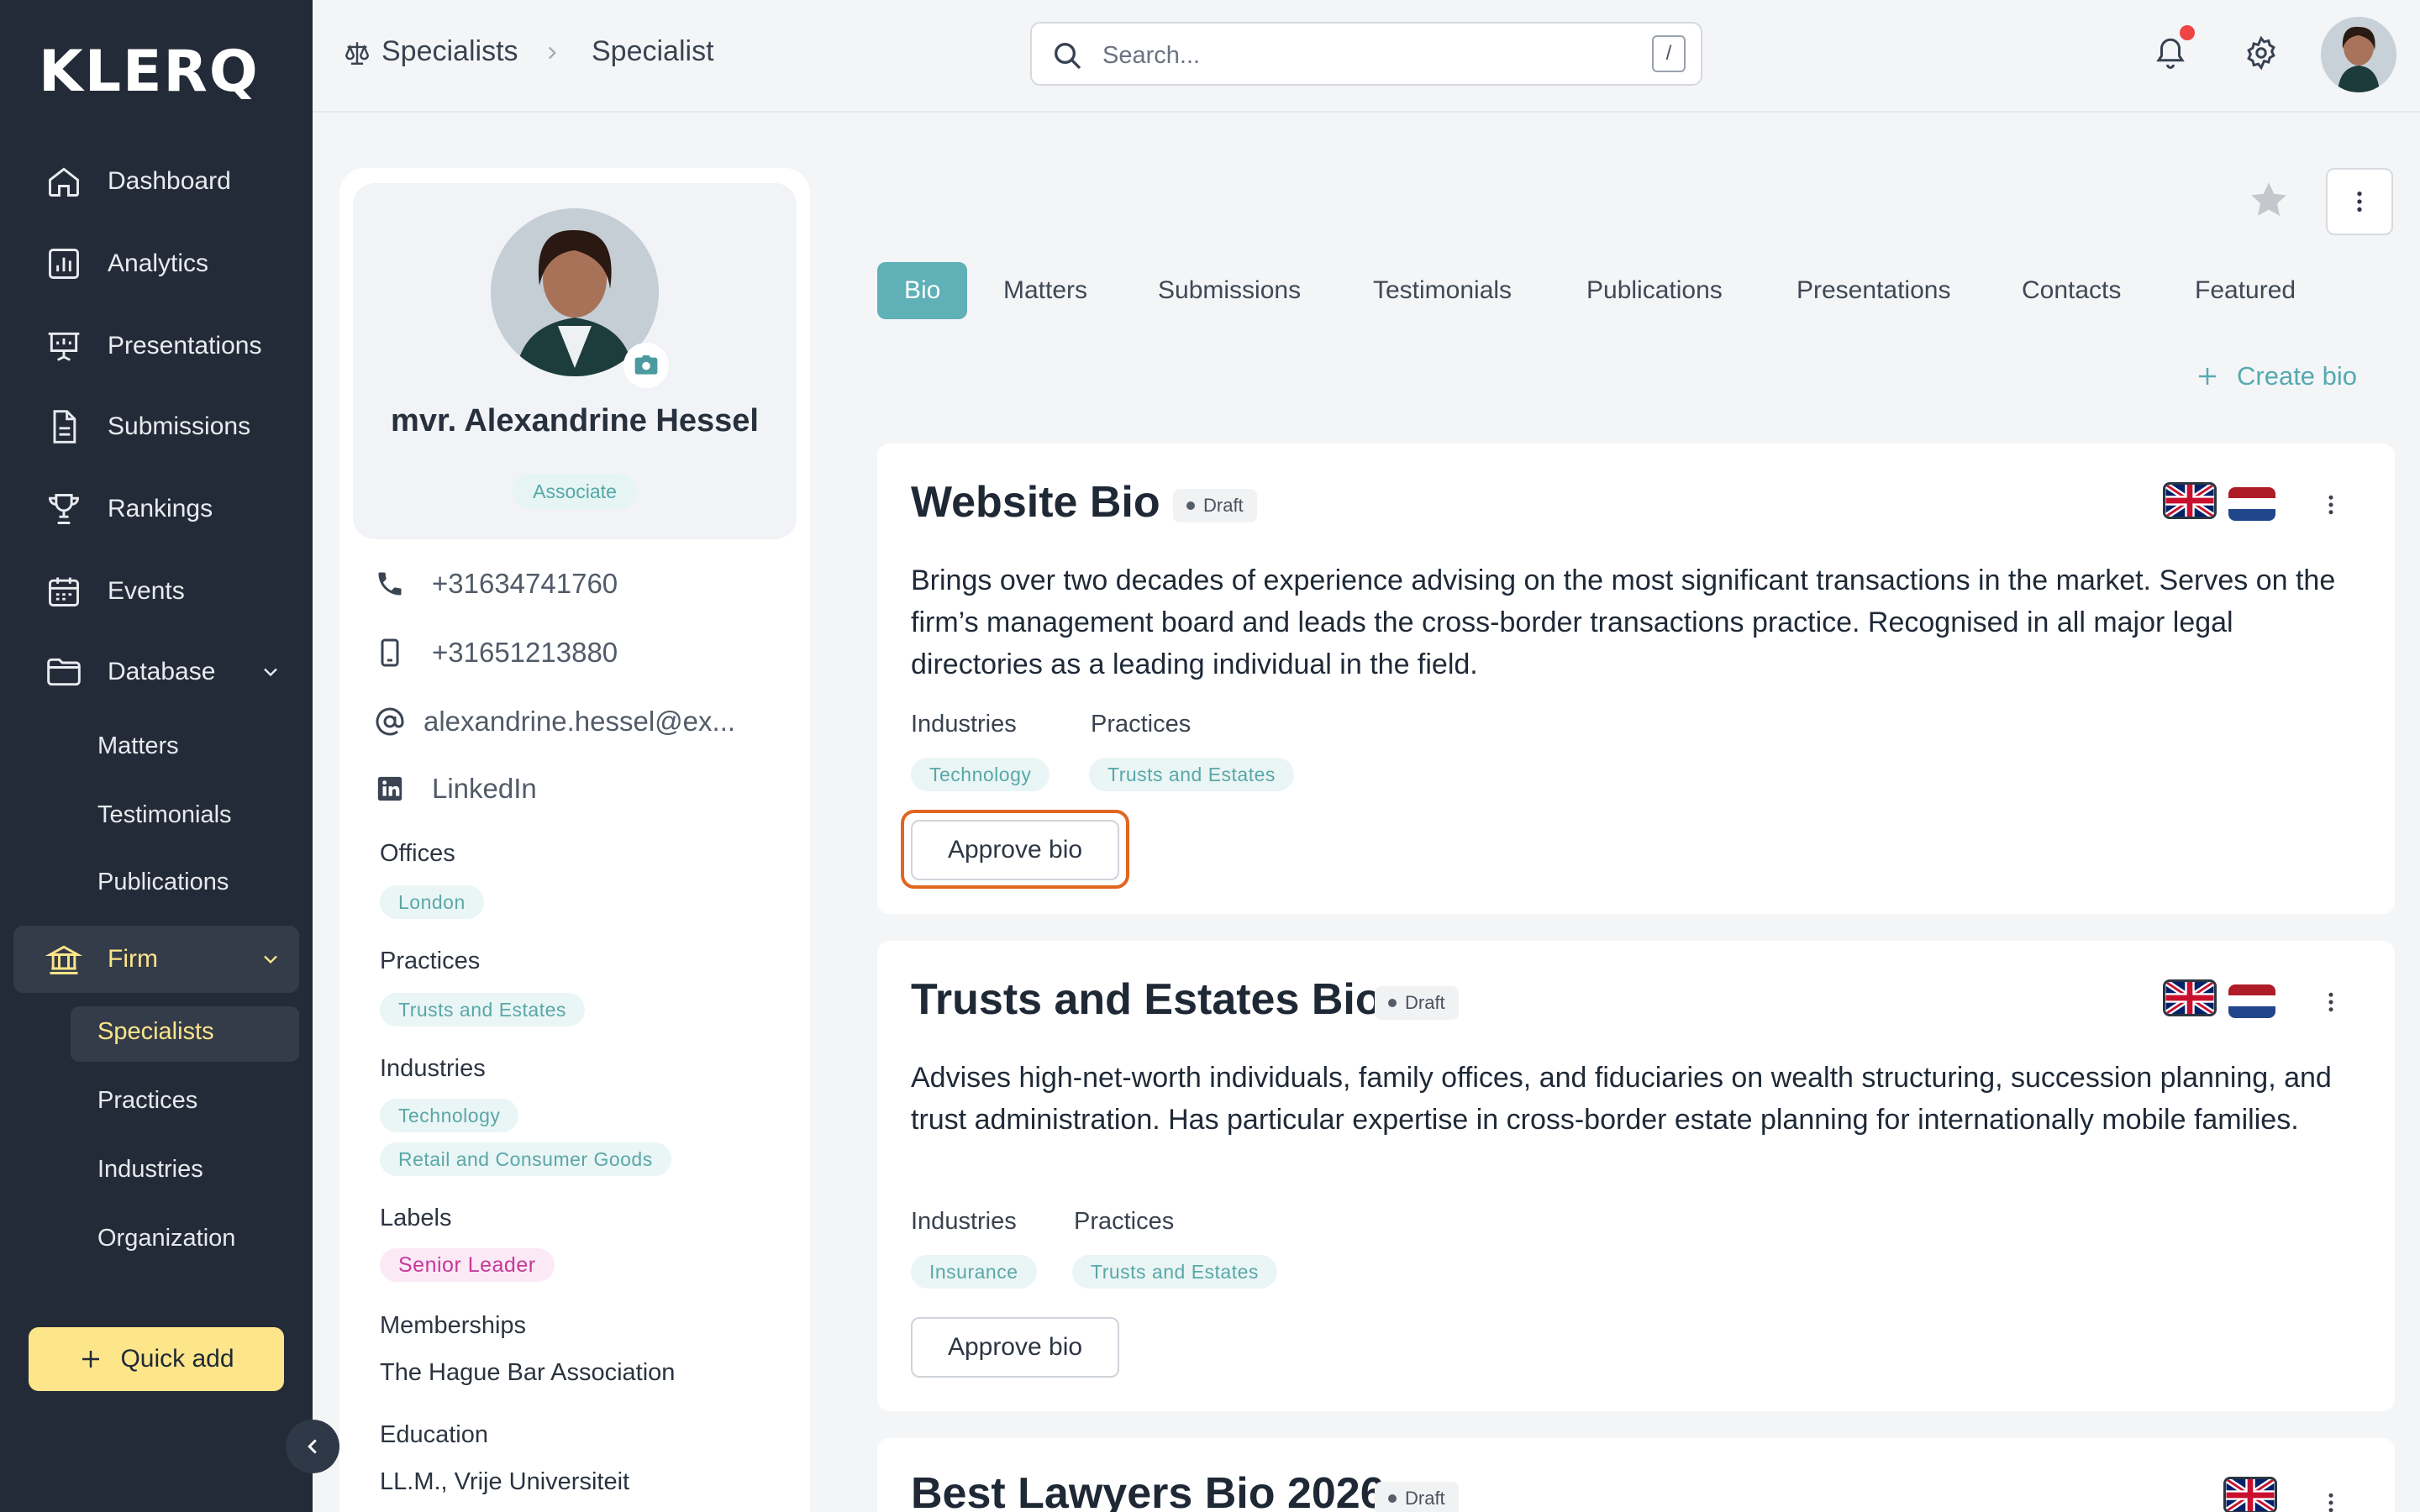 The width and height of the screenshot is (2420, 1512). I want to click on document-icon, so click(64, 427).